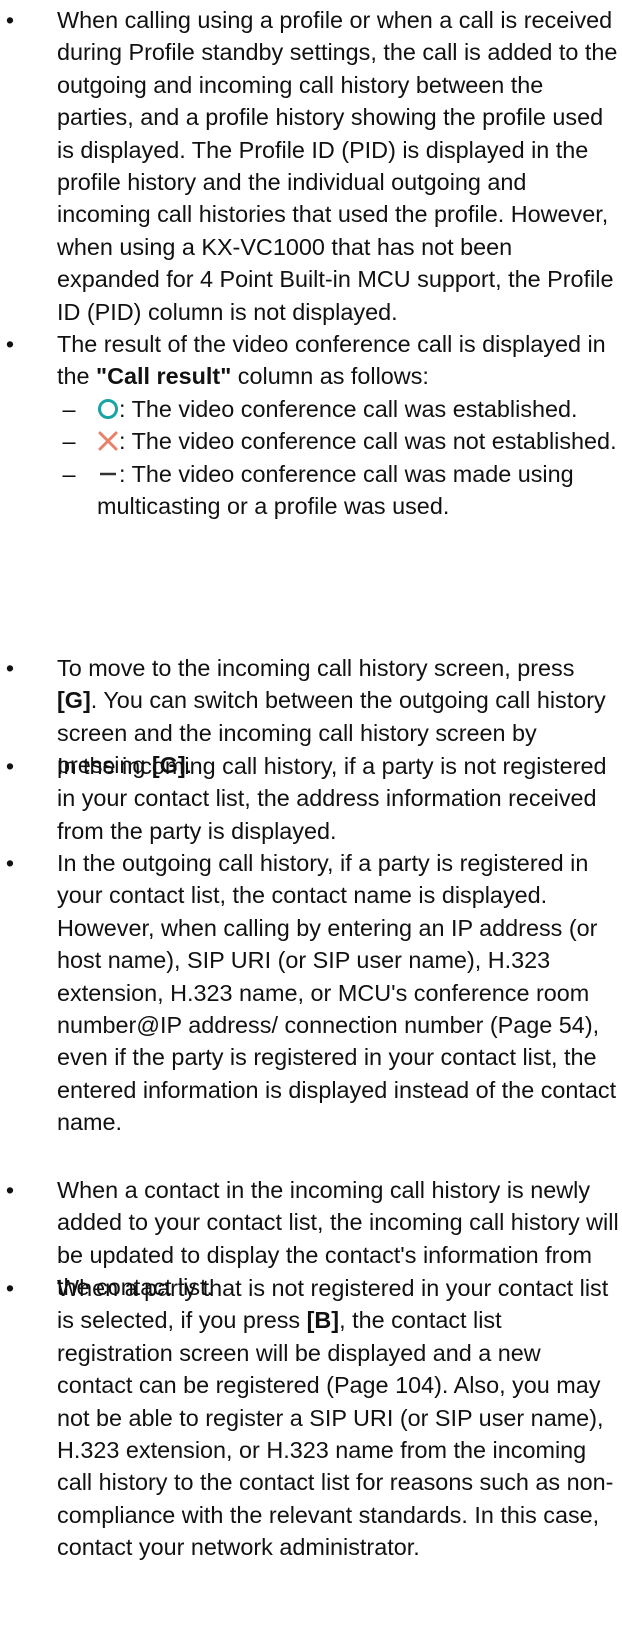 The height and width of the screenshot is (1639, 622). I want to click on bar-icon, so click(108, 473).